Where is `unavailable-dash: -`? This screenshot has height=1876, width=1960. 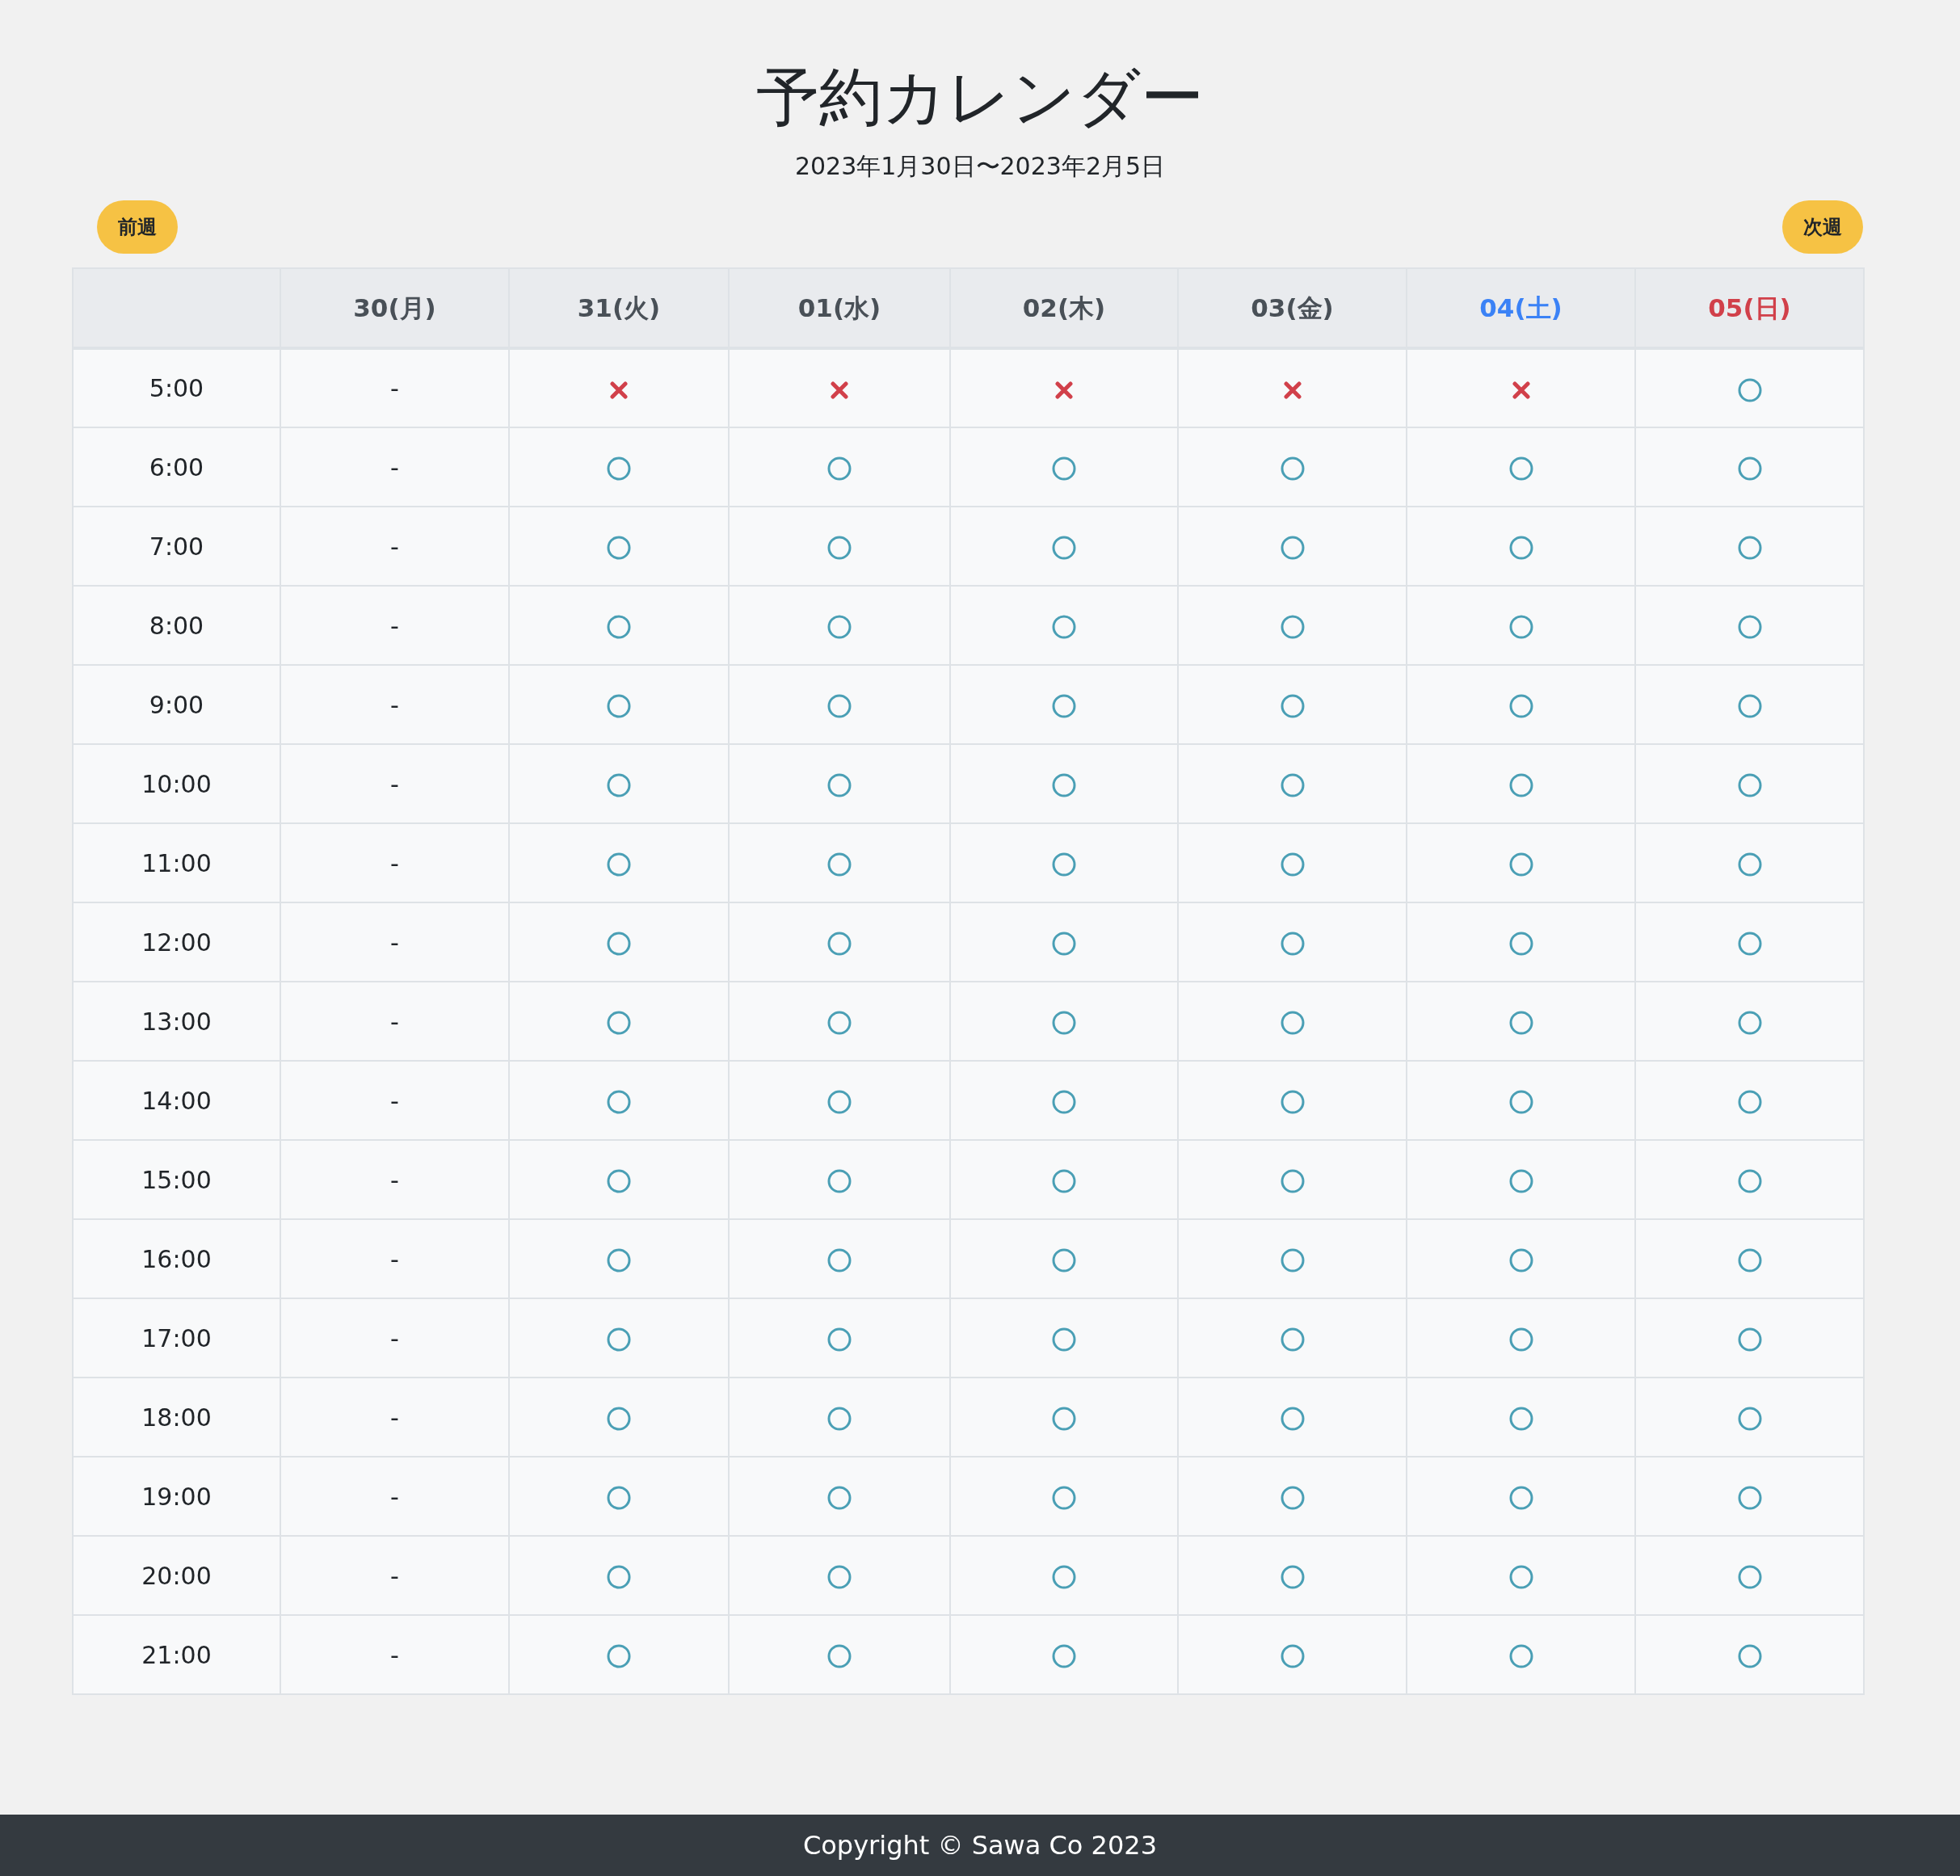 unavailable-dash: - is located at coordinates (394, 1654).